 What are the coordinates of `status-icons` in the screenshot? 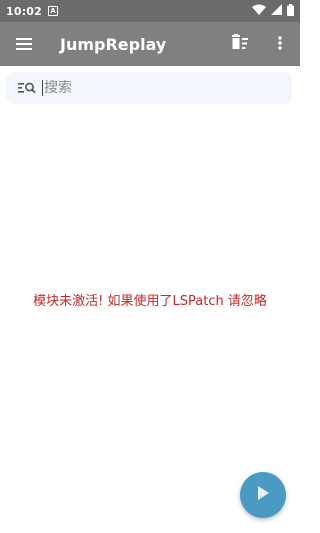 It's located at (273, 11).